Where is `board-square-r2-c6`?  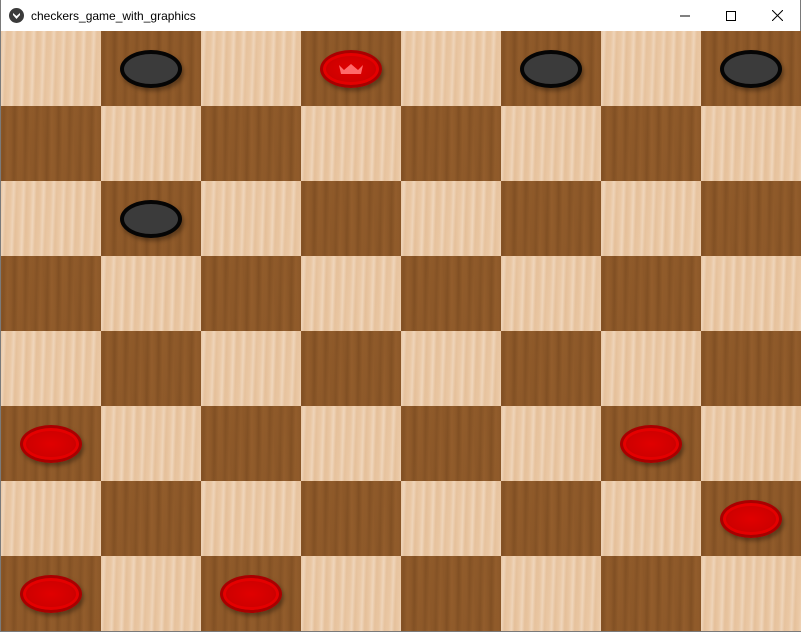
board-square-r2-c6 is located at coordinates (651, 218).